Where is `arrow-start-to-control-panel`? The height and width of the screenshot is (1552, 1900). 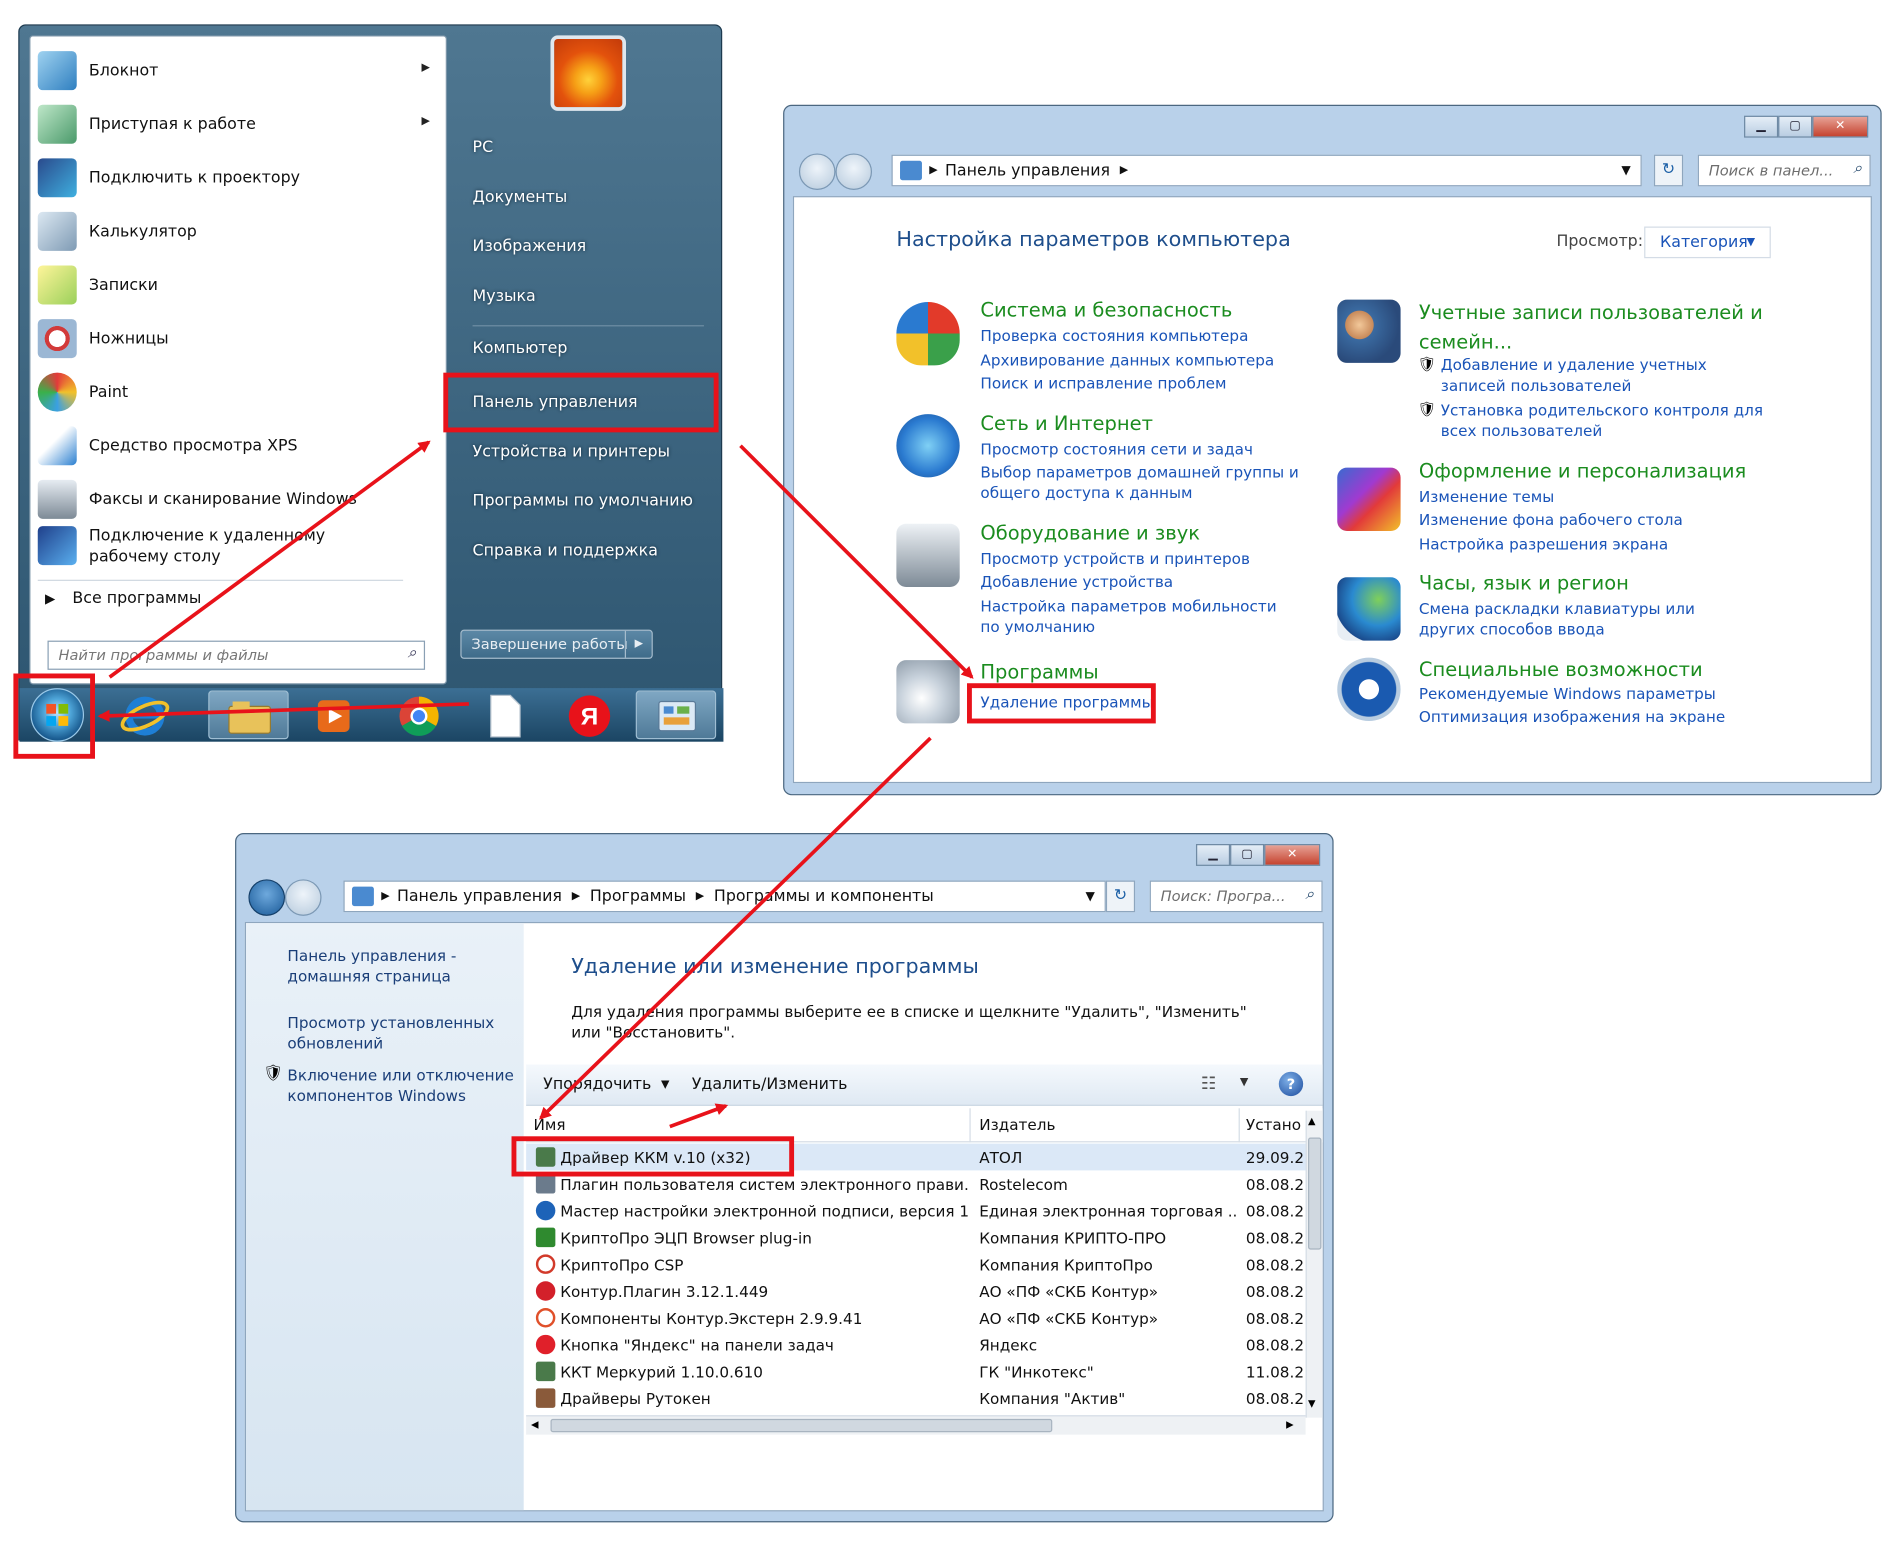 arrow-start-to-control-panel is located at coordinates (269, 559).